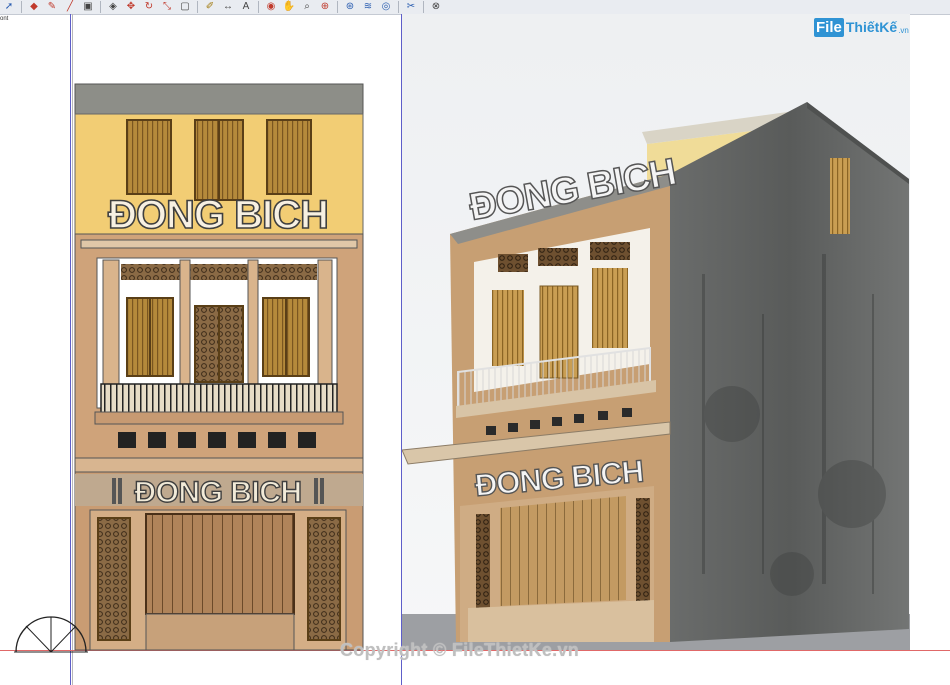 The width and height of the screenshot is (950, 685). I want to click on pan-icon: ✋, so click(289, 7).